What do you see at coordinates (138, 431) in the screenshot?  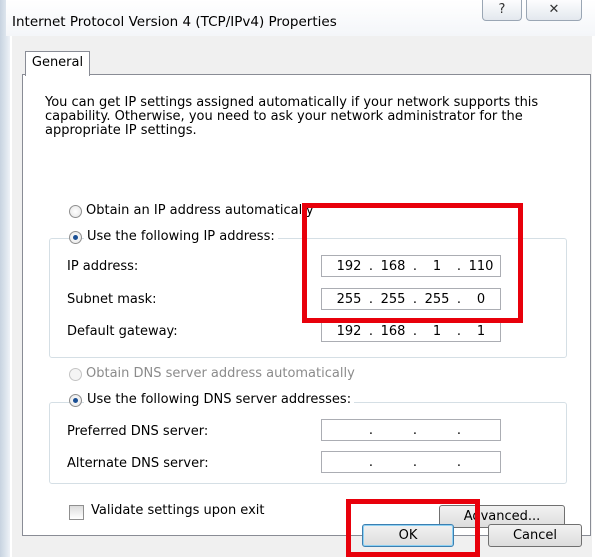 I see `preferred-dns-label: Preferred DNS server:` at bounding box center [138, 431].